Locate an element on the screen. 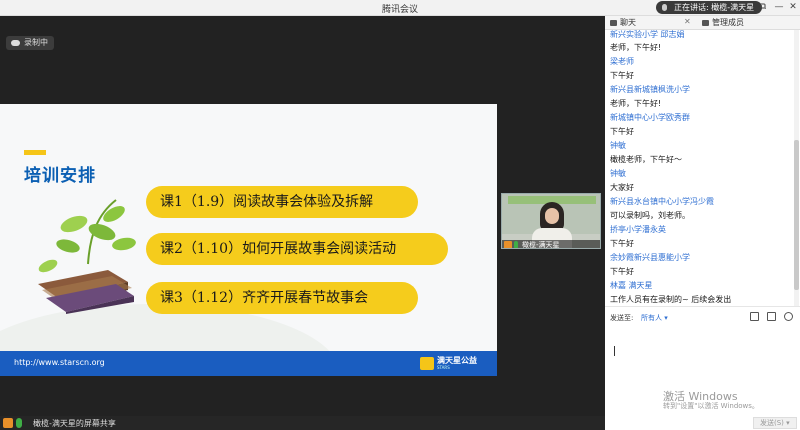  text-caret is located at coordinates (614, 351).